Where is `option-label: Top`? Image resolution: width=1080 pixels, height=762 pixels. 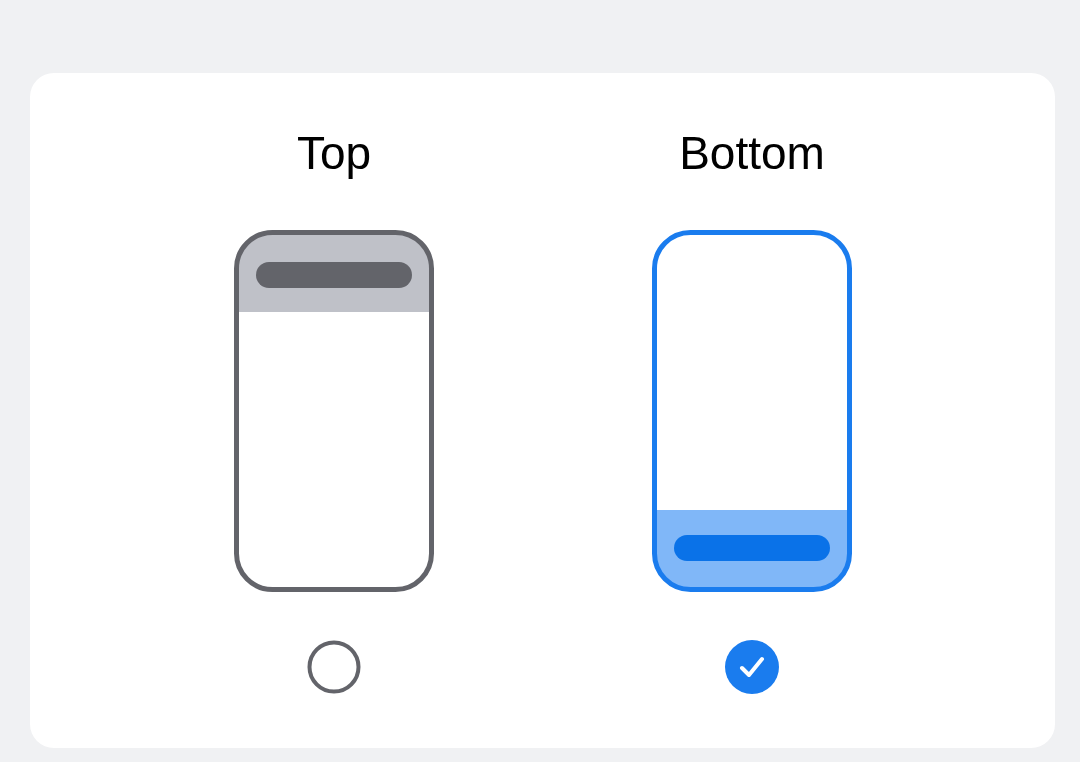 option-label: Top is located at coordinates (334, 153).